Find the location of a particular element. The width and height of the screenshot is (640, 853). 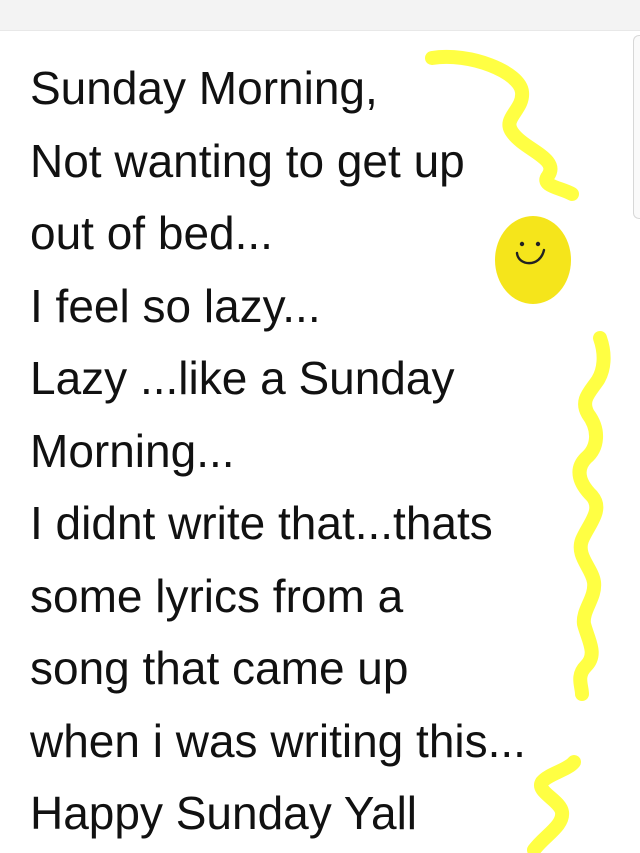

note-line: song that came up is located at coordinates (219, 668).